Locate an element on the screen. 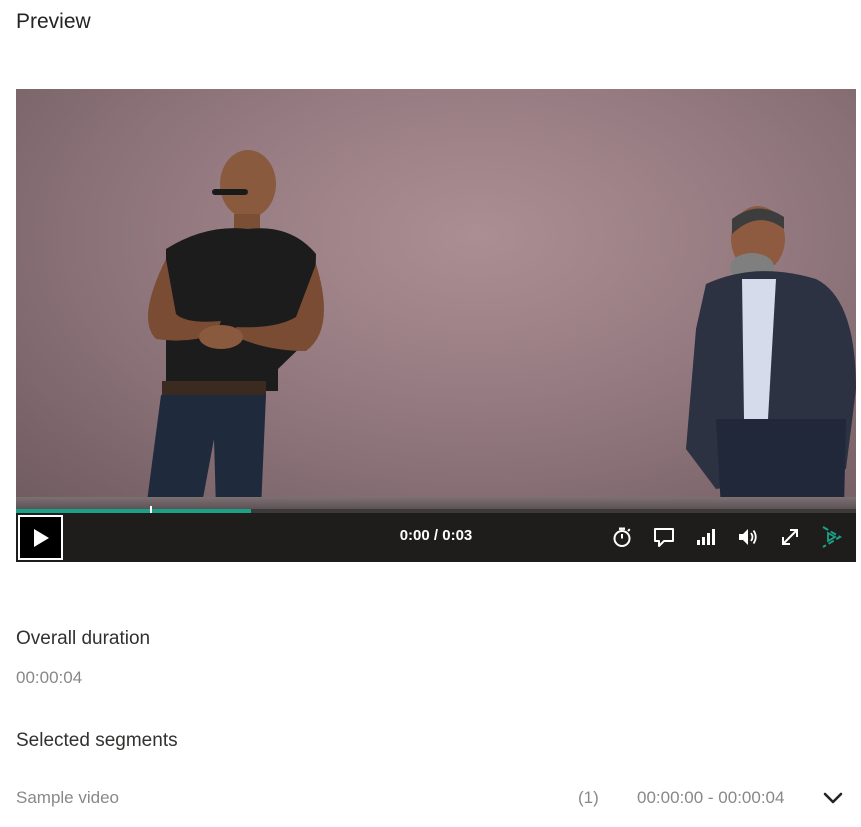  segment-name: Sample video is located at coordinates (68, 797).